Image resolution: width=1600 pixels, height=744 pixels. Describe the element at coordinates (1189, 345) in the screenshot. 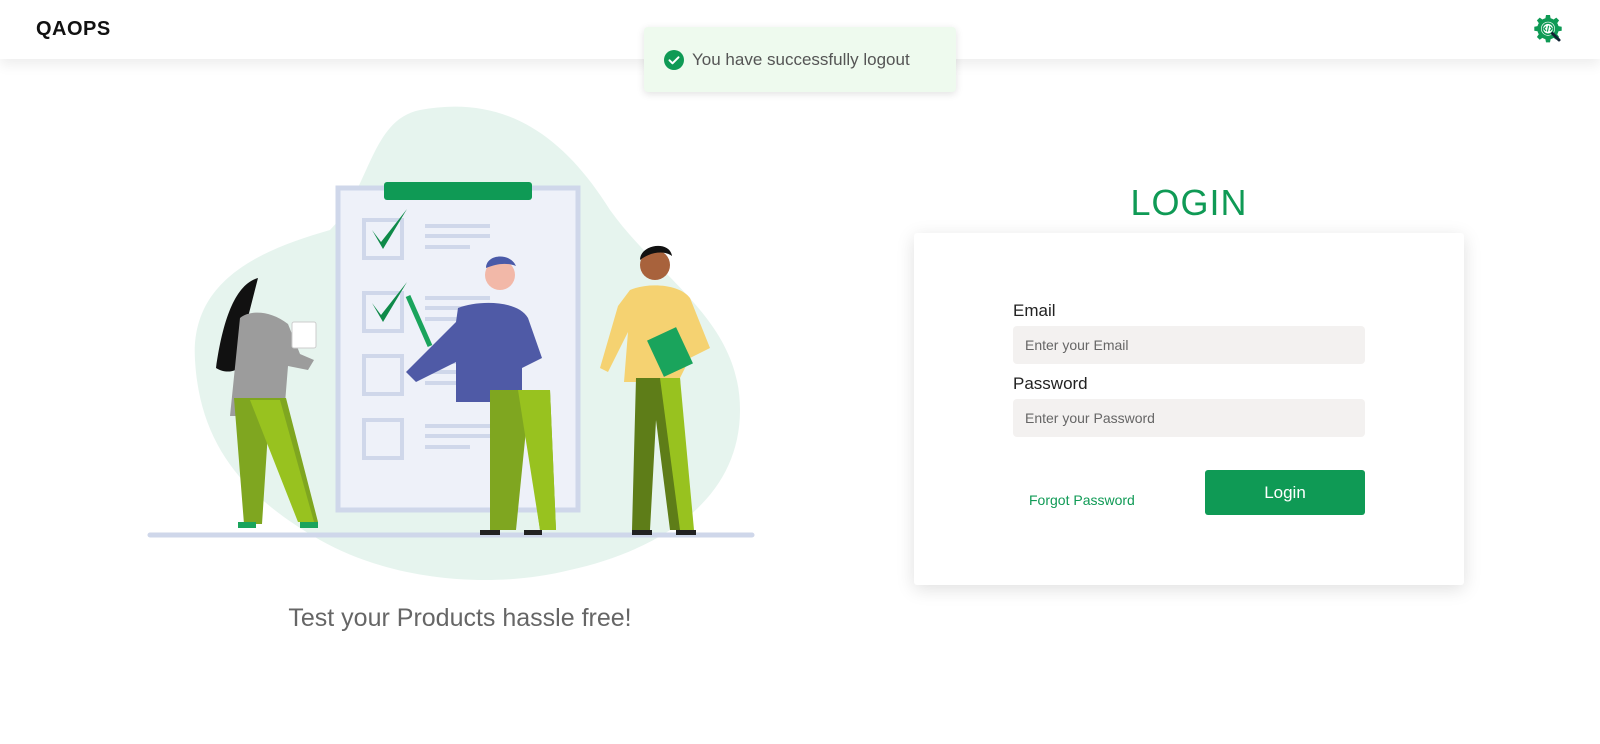

I see `email-input` at that location.